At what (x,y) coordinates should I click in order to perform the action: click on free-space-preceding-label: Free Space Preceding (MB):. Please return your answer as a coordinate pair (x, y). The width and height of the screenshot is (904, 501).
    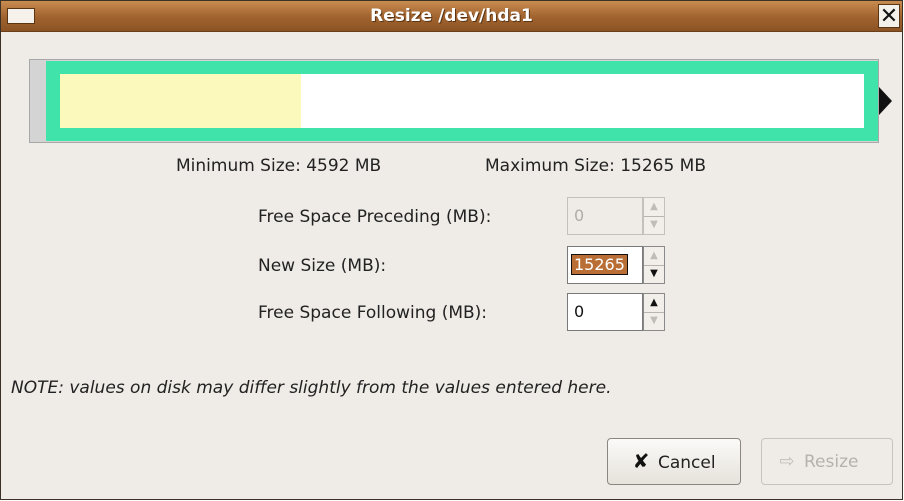
    Looking at the image, I should click on (375, 217).